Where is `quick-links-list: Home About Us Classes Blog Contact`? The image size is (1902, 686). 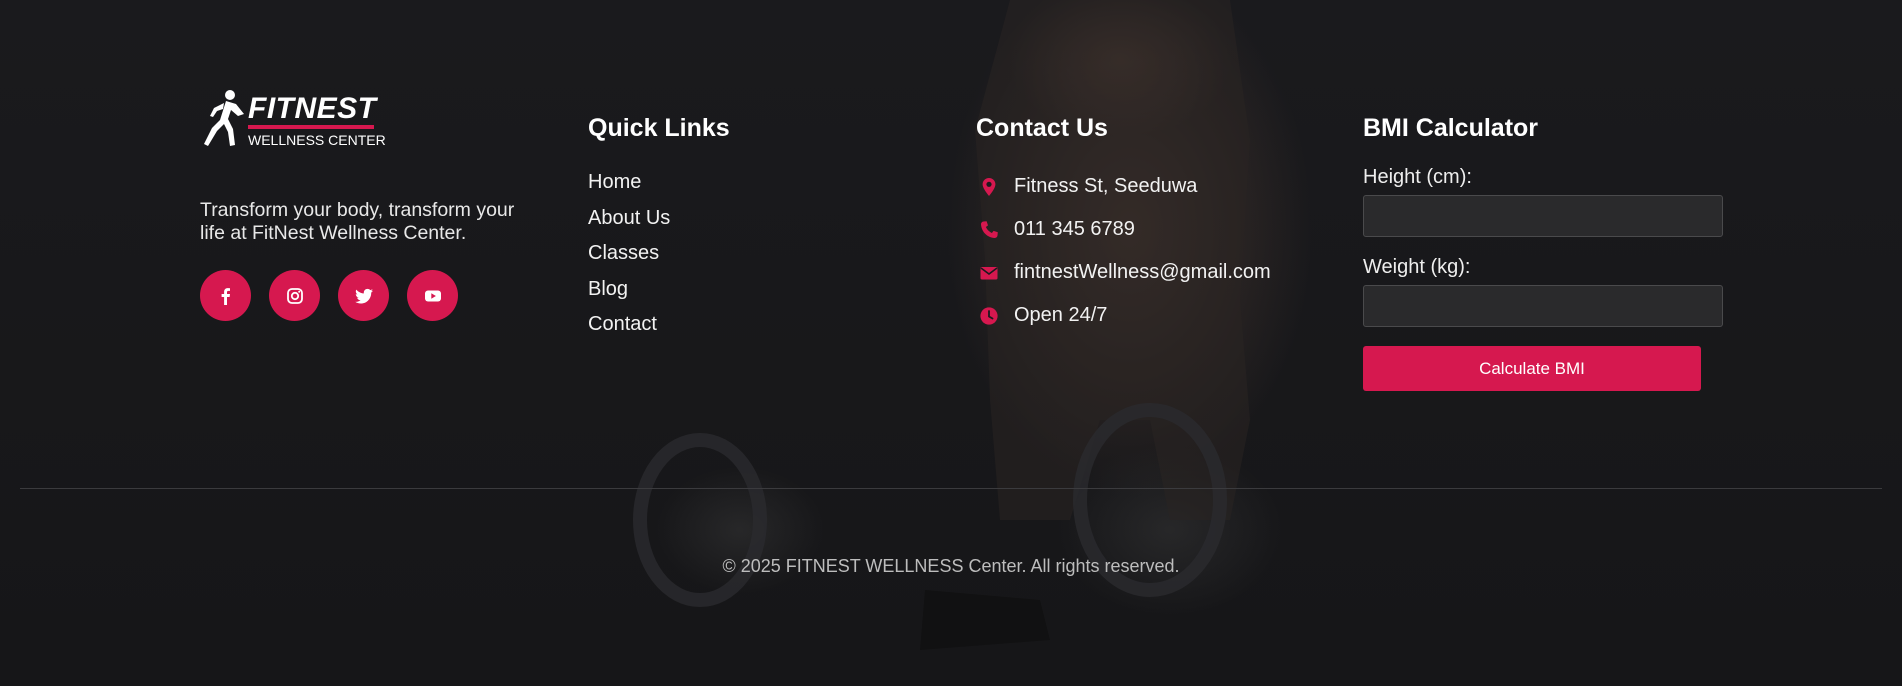 quick-links-list: Home About Us Classes Blog Contact is located at coordinates (659, 254).